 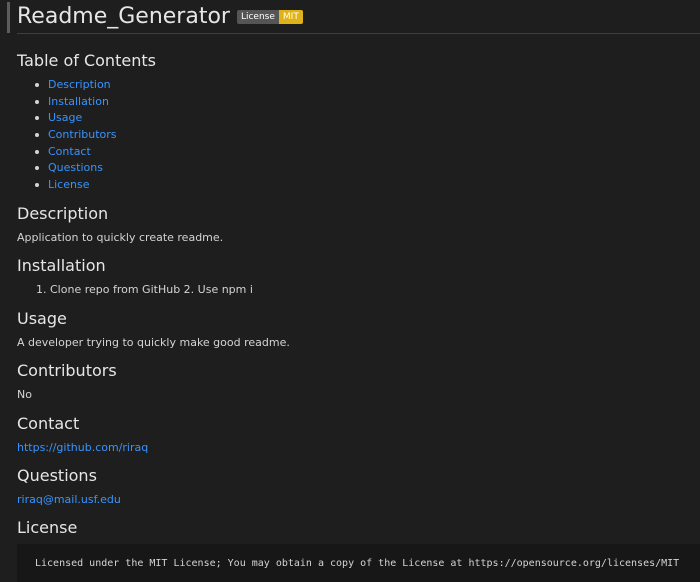 I want to click on toc-item-description: Description, so click(x=76, y=85).